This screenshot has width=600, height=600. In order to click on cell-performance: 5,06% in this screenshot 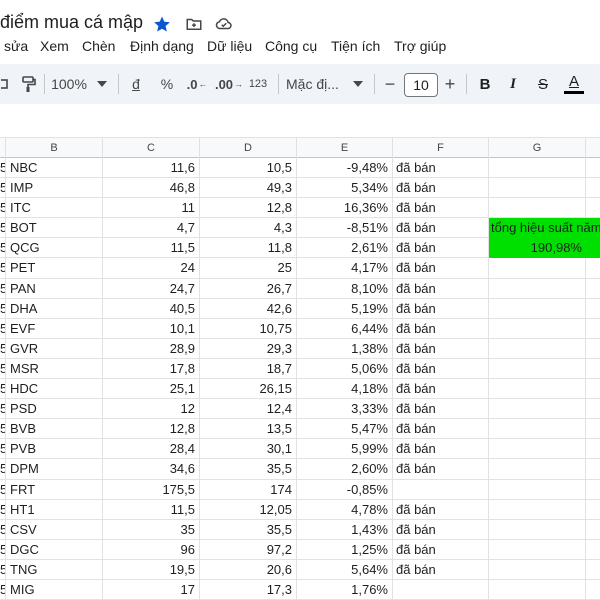, I will do `click(345, 368)`.